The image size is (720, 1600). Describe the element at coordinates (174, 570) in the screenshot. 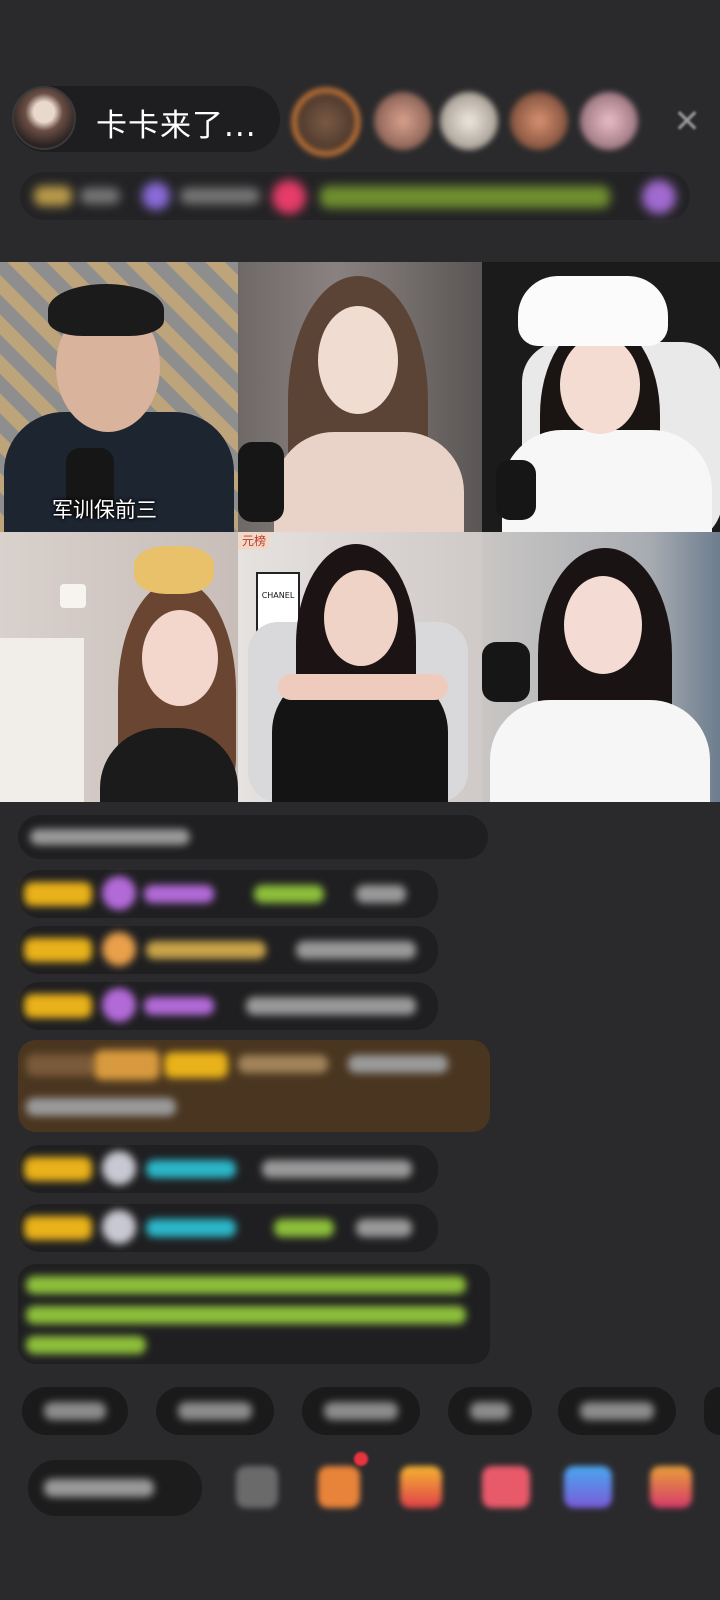

I see `bear-headband` at that location.